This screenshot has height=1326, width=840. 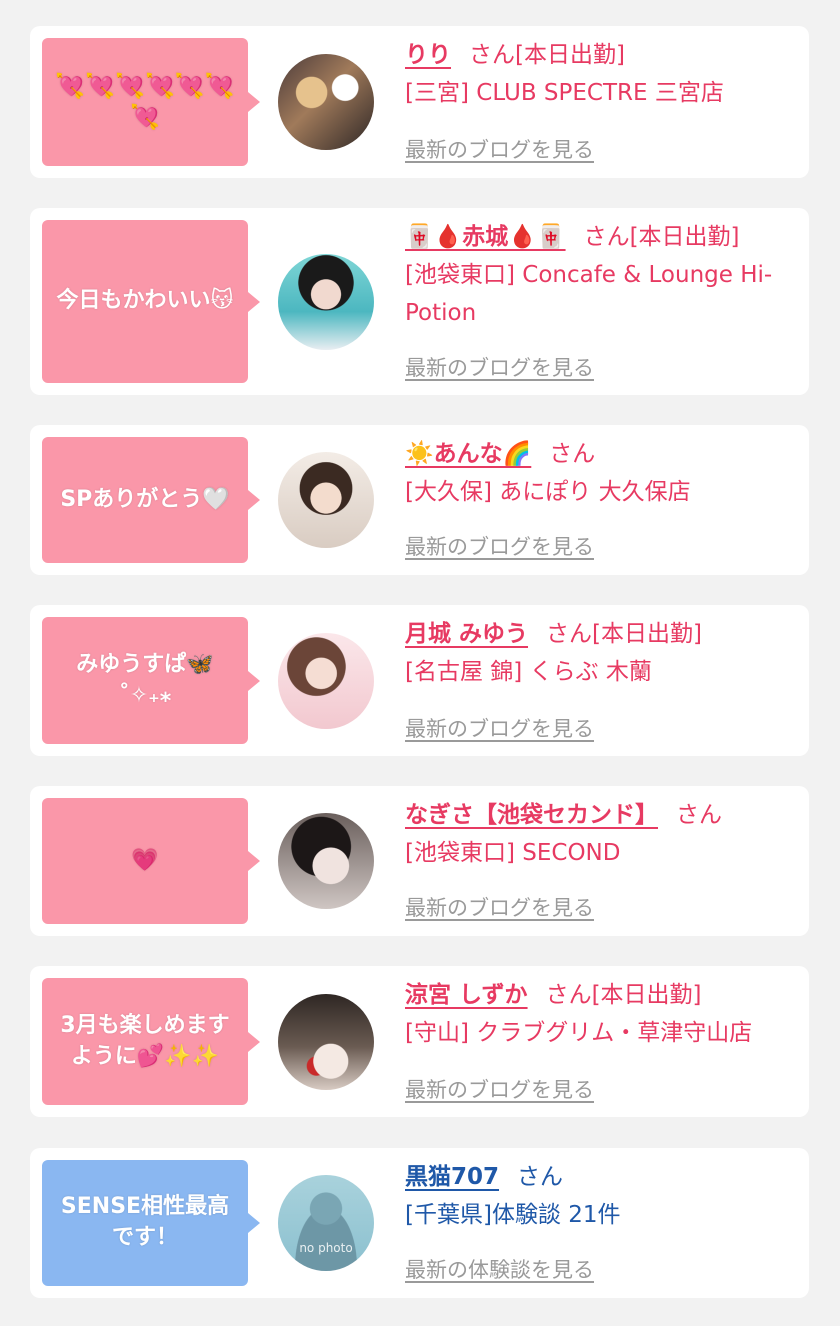 What do you see at coordinates (595, 853) in the screenshot?
I see `shop-name: [池袋東口] SECOND` at bounding box center [595, 853].